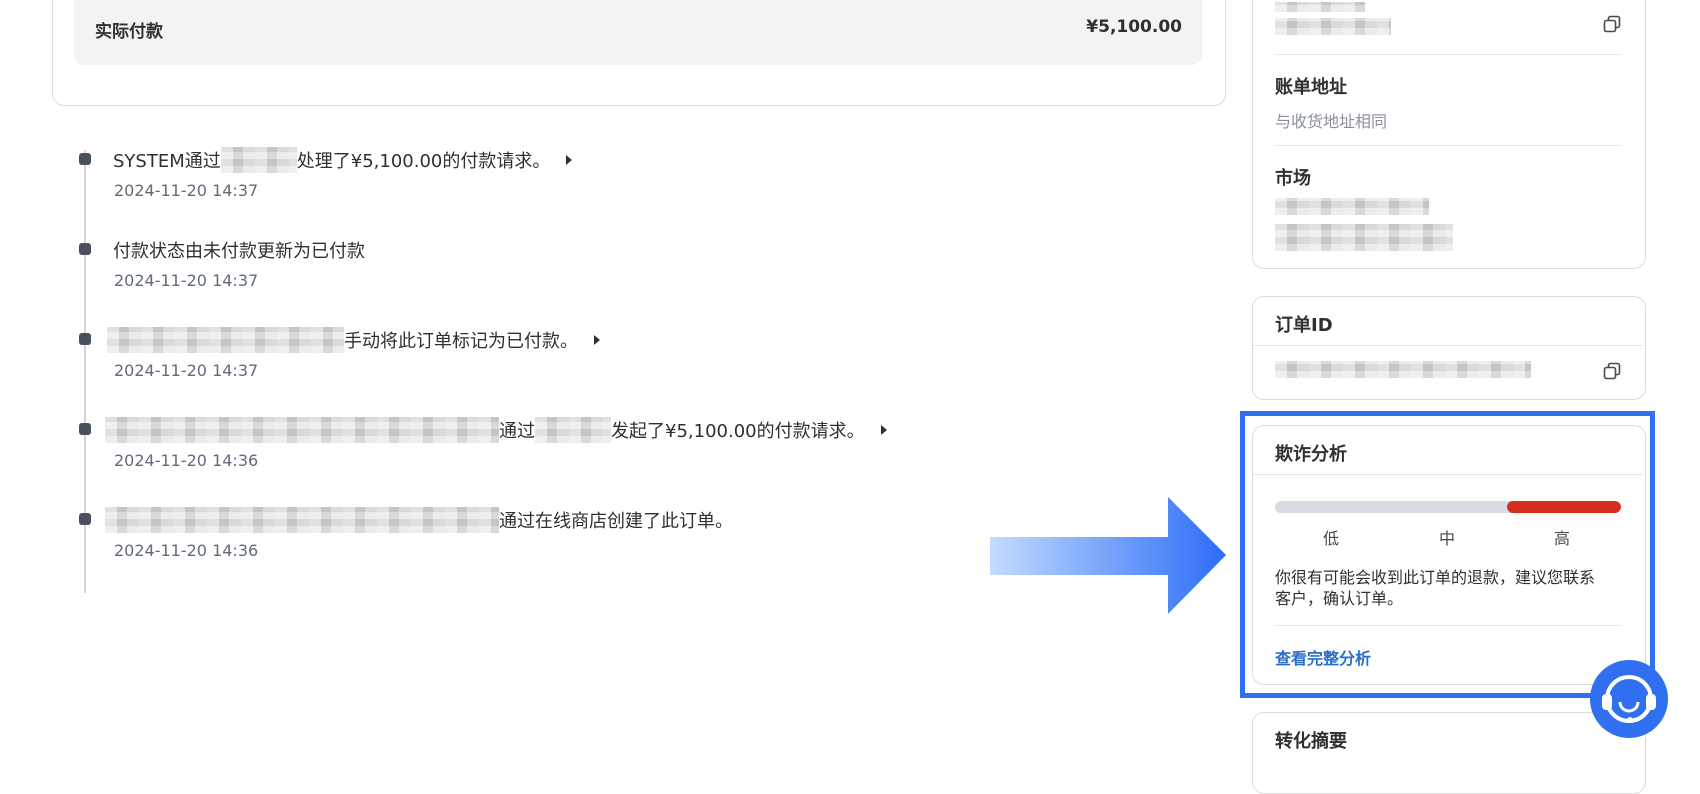 The image size is (1700, 794). I want to click on redacted-user, so click(225, 340).